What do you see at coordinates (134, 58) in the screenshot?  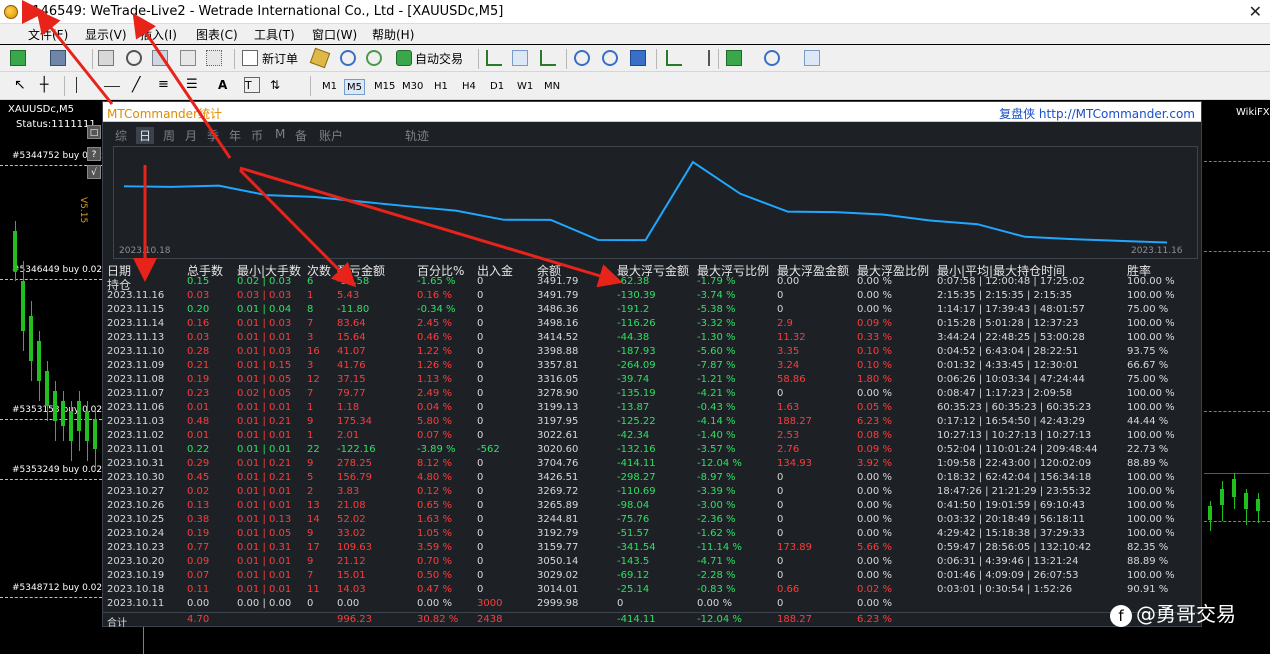 I see `crosshair-nav-icon` at bounding box center [134, 58].